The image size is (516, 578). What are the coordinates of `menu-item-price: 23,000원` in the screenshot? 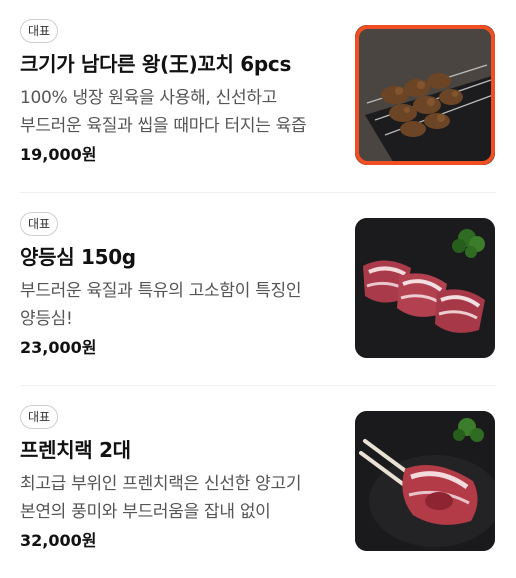 It's located at (58, 347).